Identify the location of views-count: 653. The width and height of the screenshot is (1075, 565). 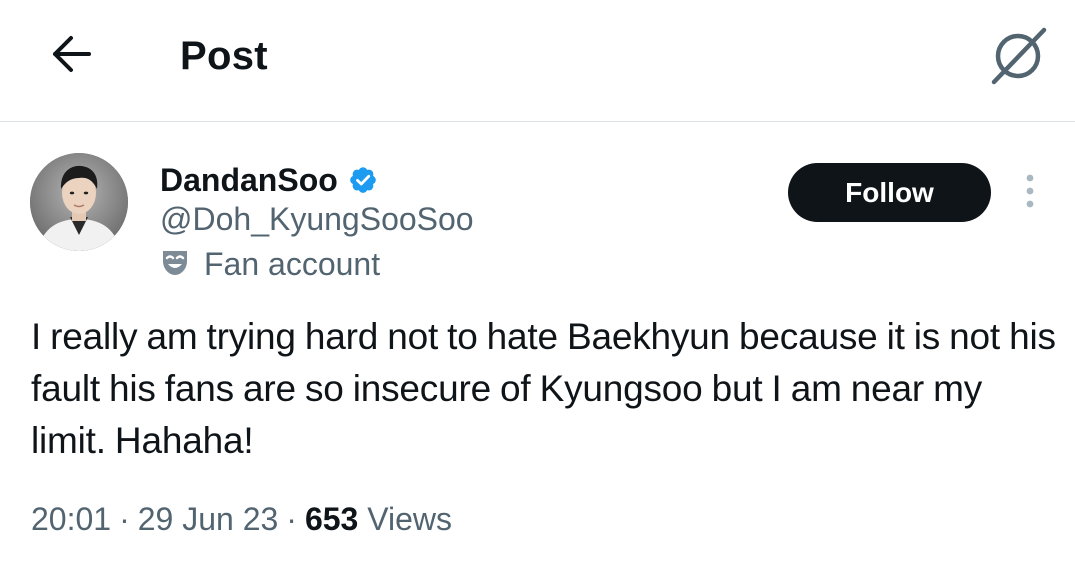
(331, 519).